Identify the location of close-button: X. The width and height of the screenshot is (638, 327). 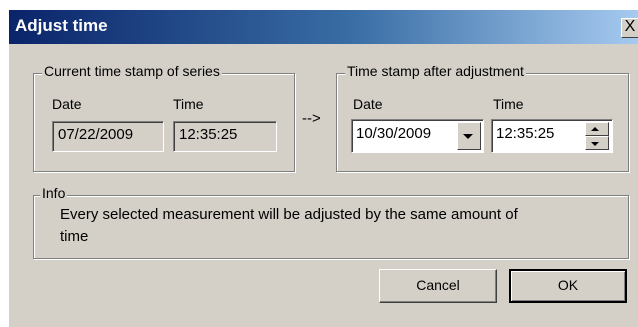
(629, 28).